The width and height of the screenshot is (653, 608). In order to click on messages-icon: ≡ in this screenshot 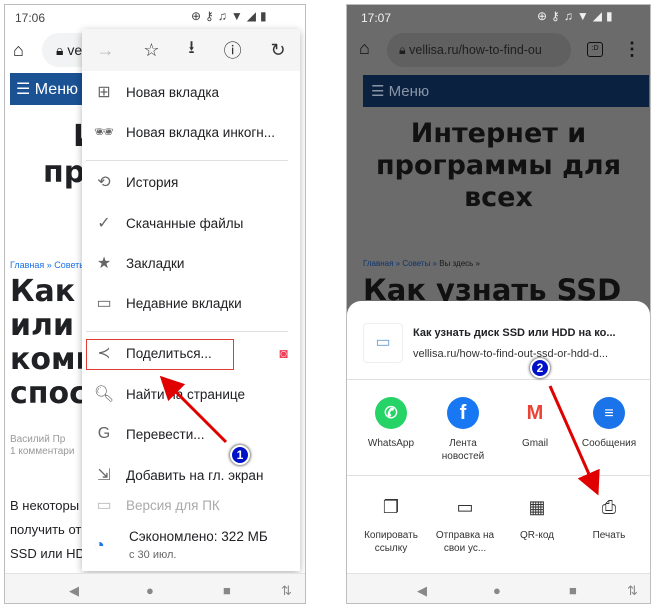, I will do `click(609, 413)`.